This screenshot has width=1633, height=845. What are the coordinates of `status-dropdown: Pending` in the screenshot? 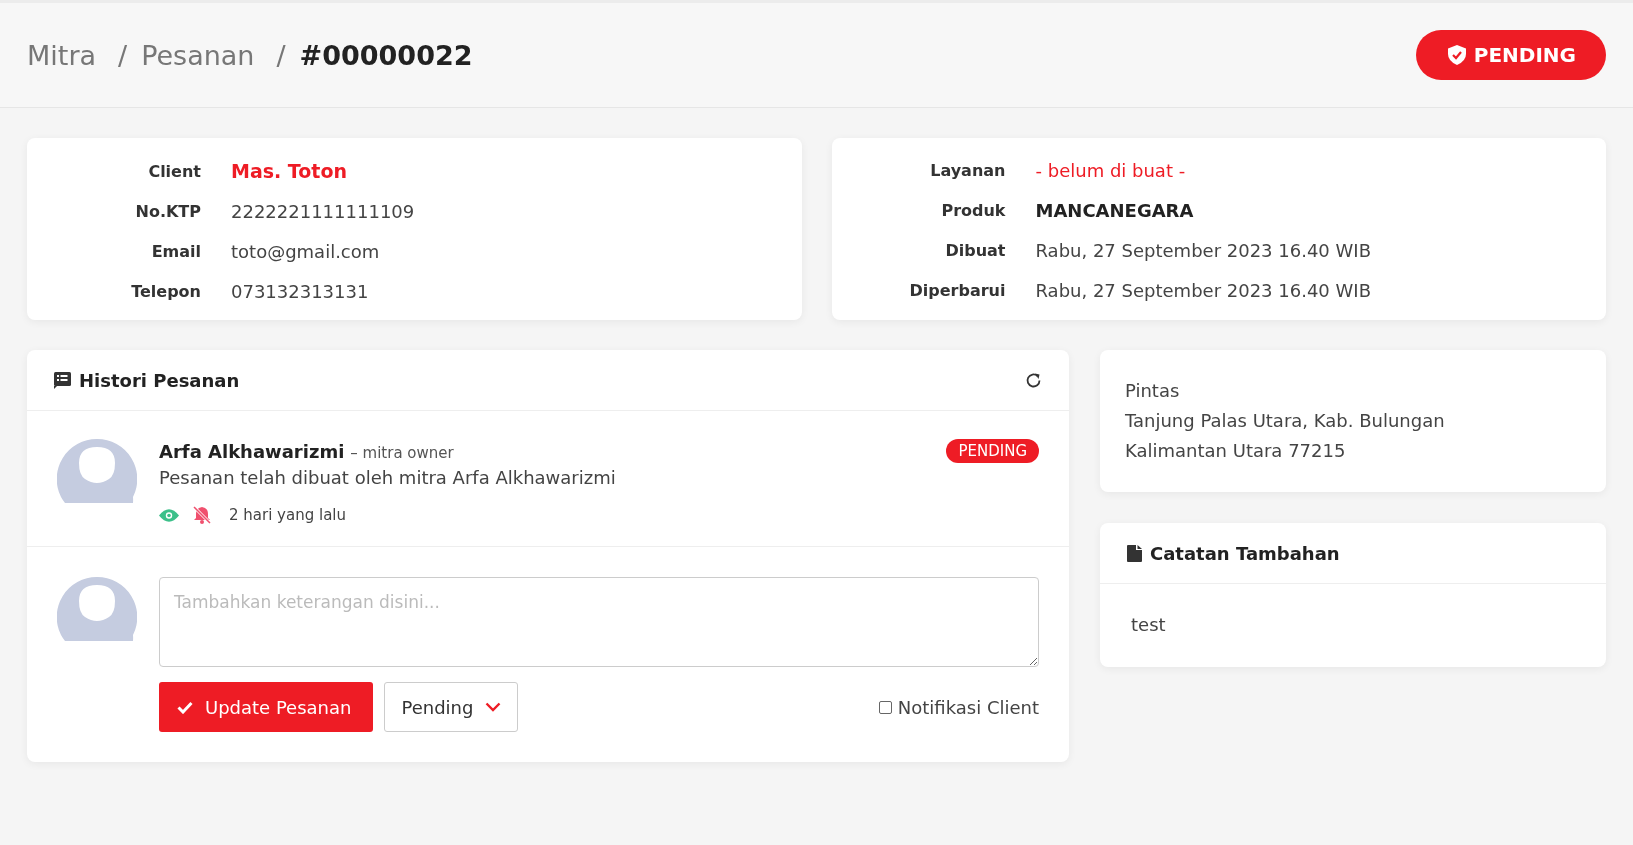 It's located at (451, 707).